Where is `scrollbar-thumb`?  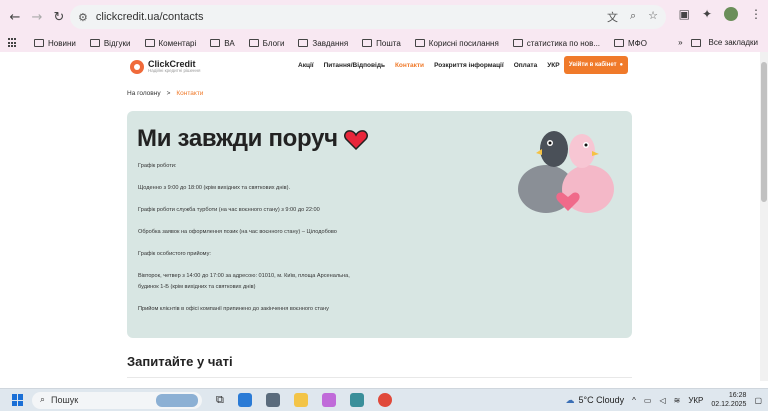
scrollbar-thumb is located at coordinates (764, 132).